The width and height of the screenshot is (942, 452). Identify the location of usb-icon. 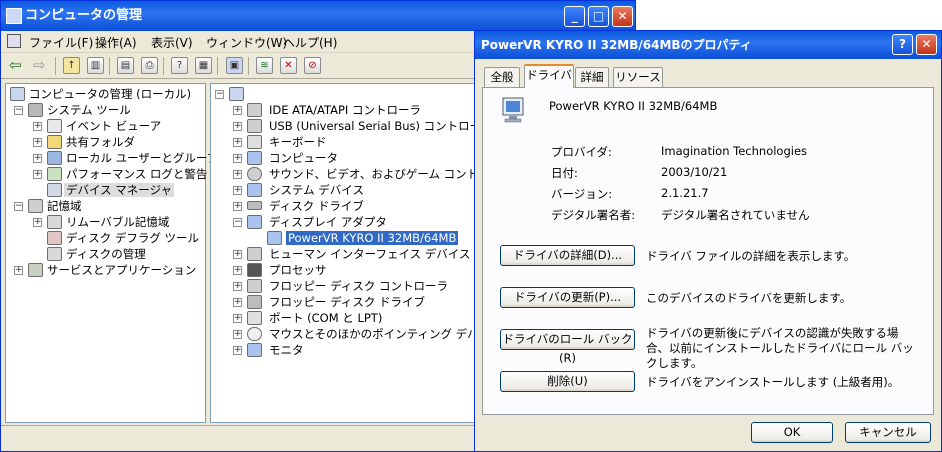
(254, 126).